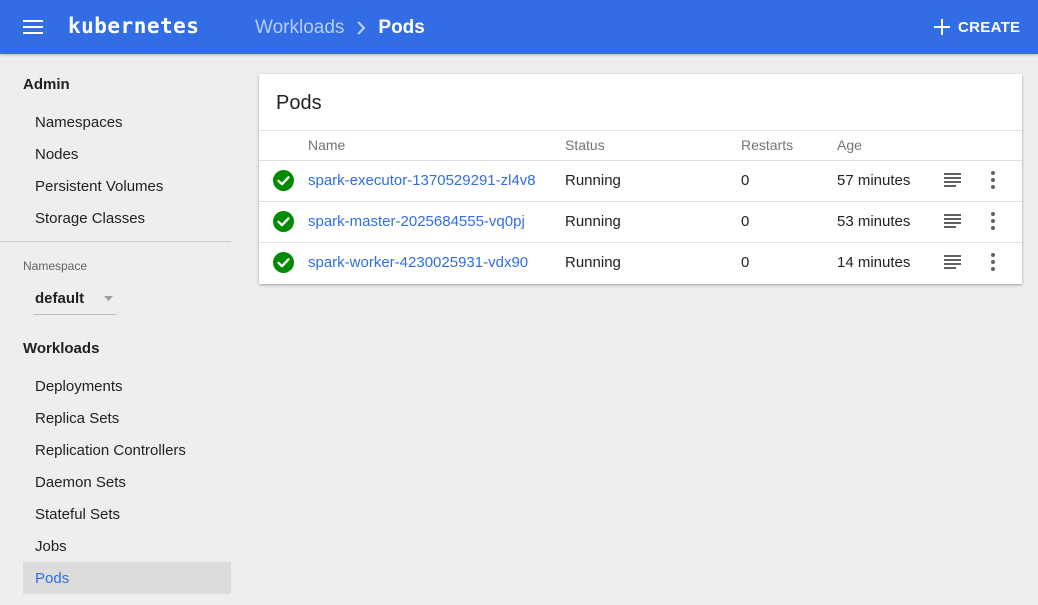 The height and width of the screenshot is (605, 1038). I want to click on sidebar-item-label: Stateful Sets, so click(78, 514).